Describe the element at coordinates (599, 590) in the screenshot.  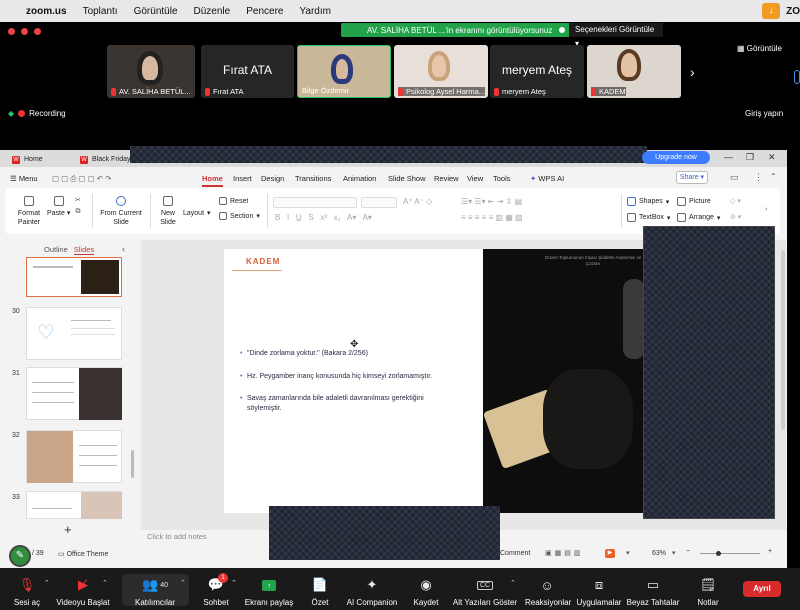
I see `apps-button: ⧈ Uygulamalar` at that location.